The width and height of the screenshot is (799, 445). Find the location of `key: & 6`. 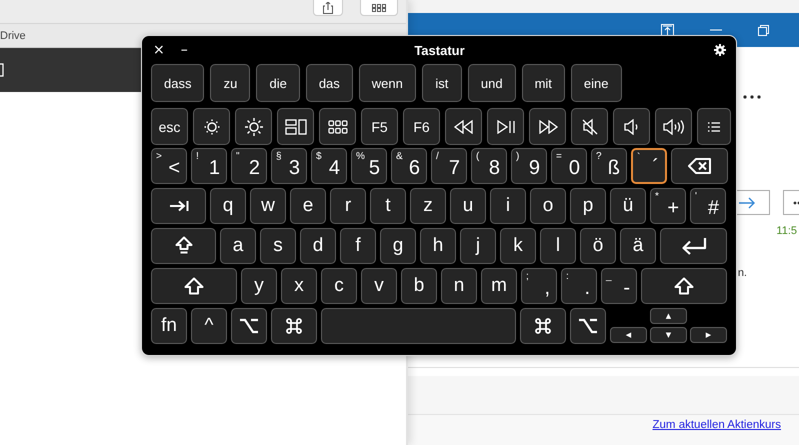

key: & 6 is located at coordinates (409, 166).